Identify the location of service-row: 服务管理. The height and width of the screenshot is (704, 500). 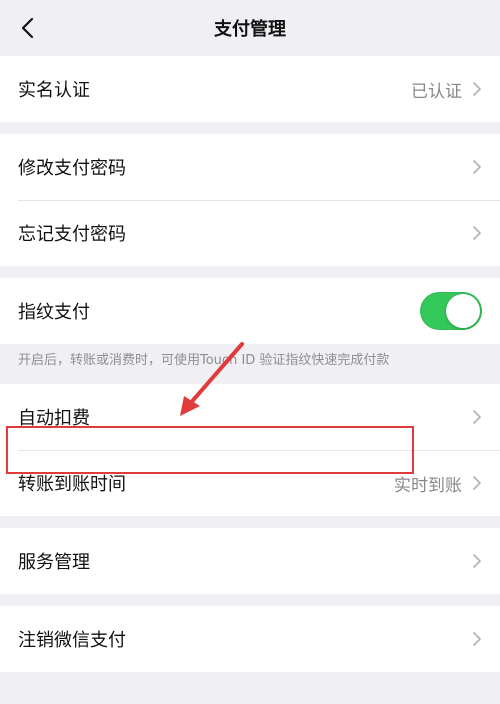
(250, 561).